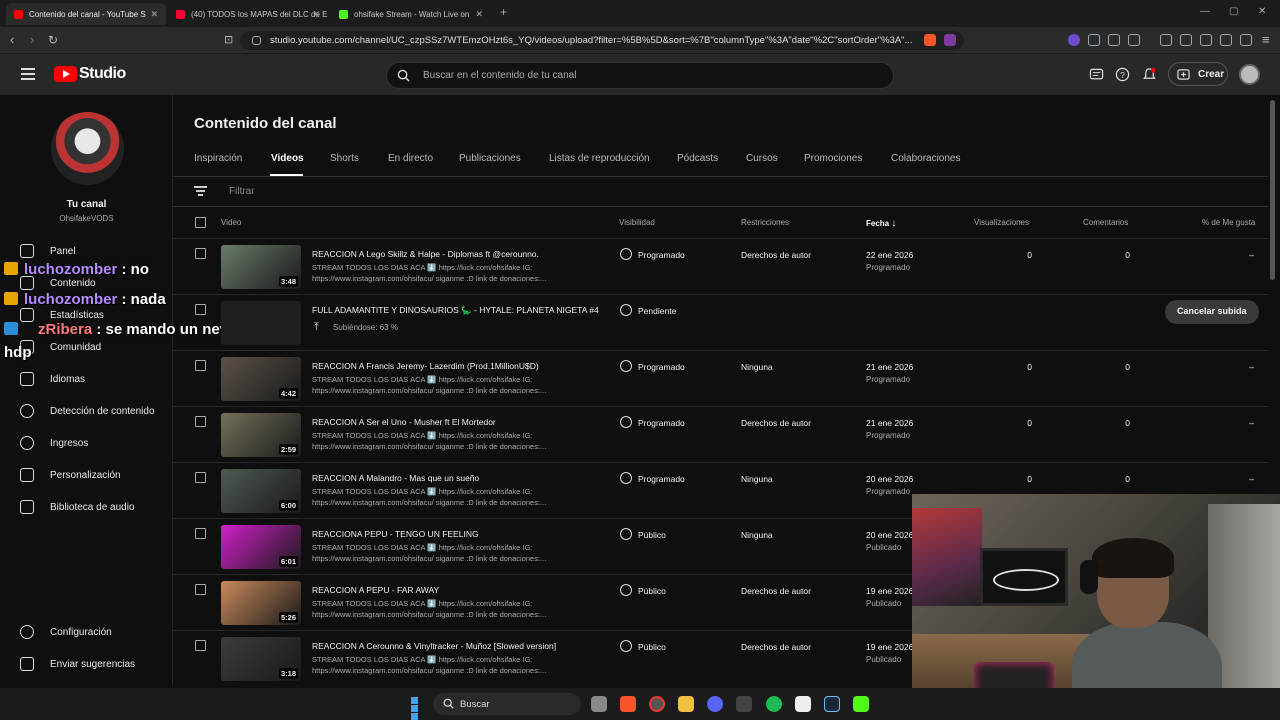 Image resolution: width=1280 pixels, height=720 pixels. What do you see at coordinates (256, 40) in the screenshot?
I see `site-settings-icon` at bounding box center [256, 40].